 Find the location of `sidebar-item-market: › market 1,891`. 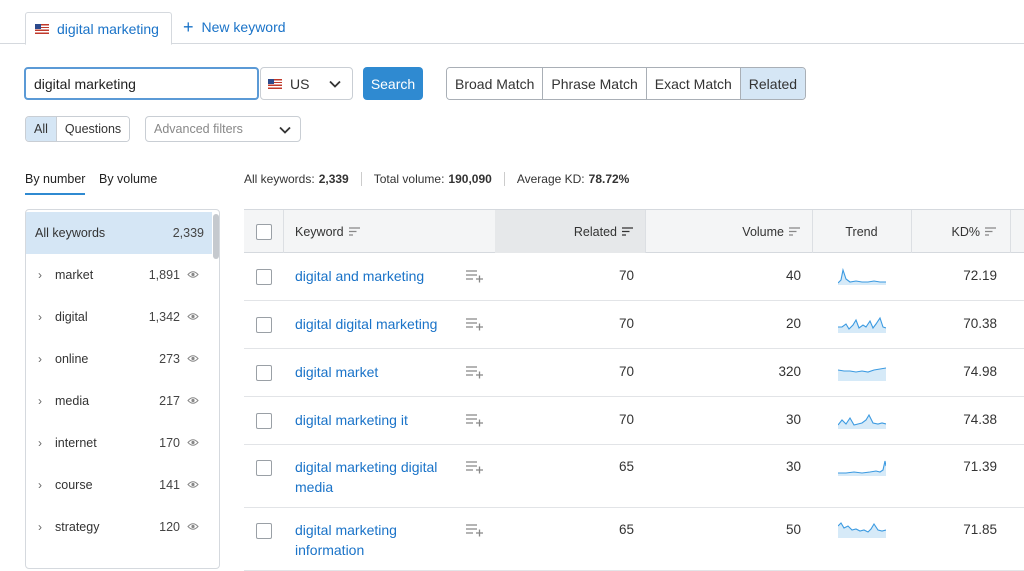

sidebar-item-market: › market 1,891 is located at coordinates (119, 275).